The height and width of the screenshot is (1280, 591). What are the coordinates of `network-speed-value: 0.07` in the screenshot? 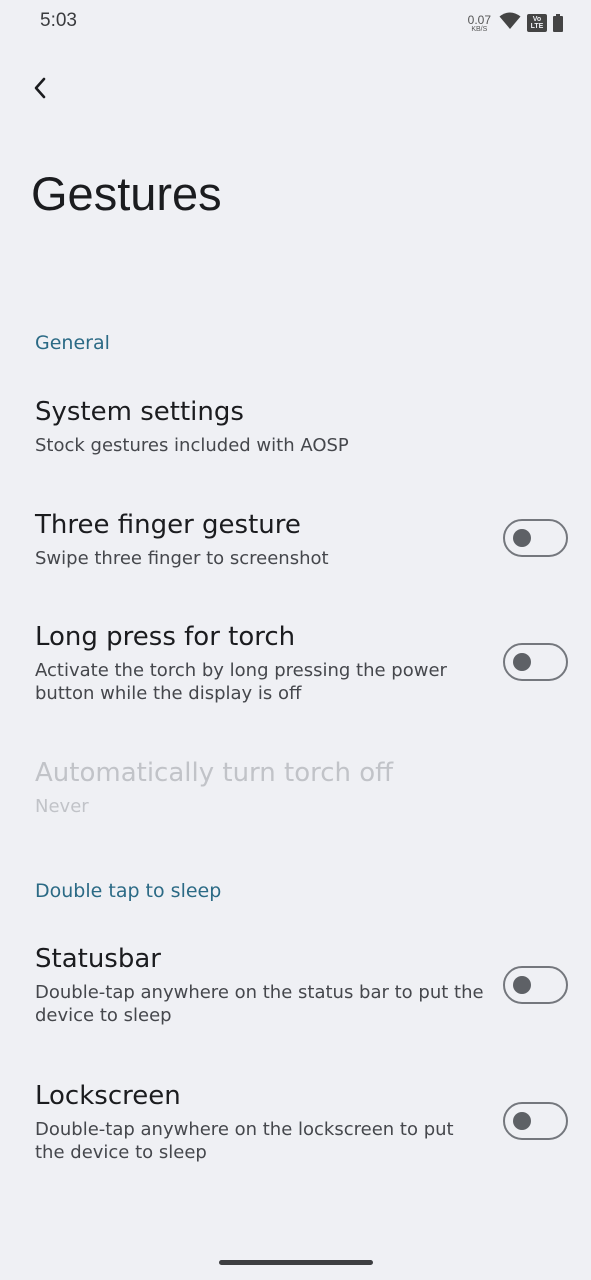 It's located at (479, 19).